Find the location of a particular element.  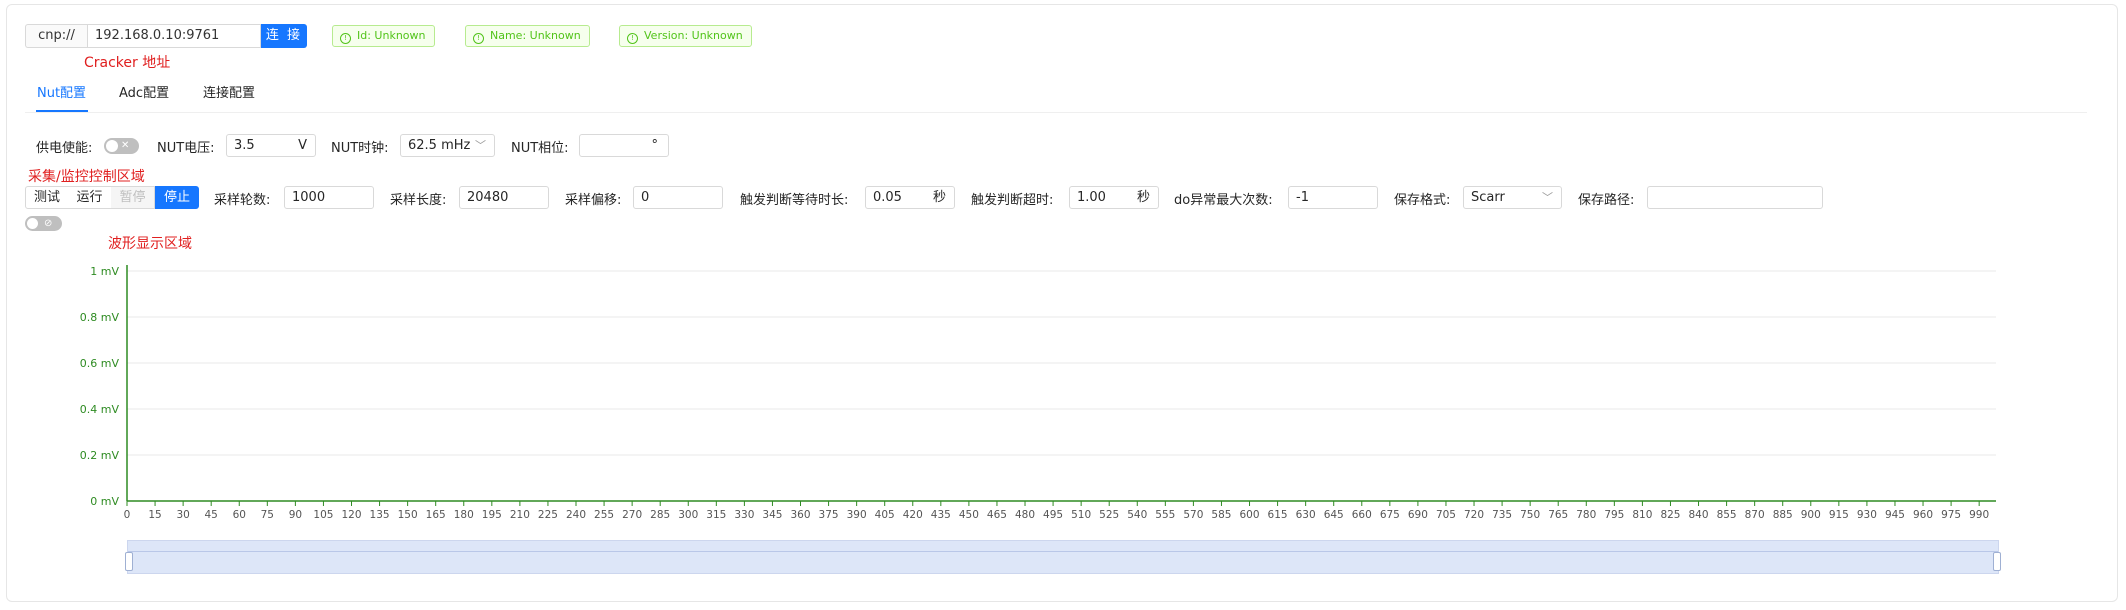

x-tick-label: 225 is located at coordinates (548, 515).